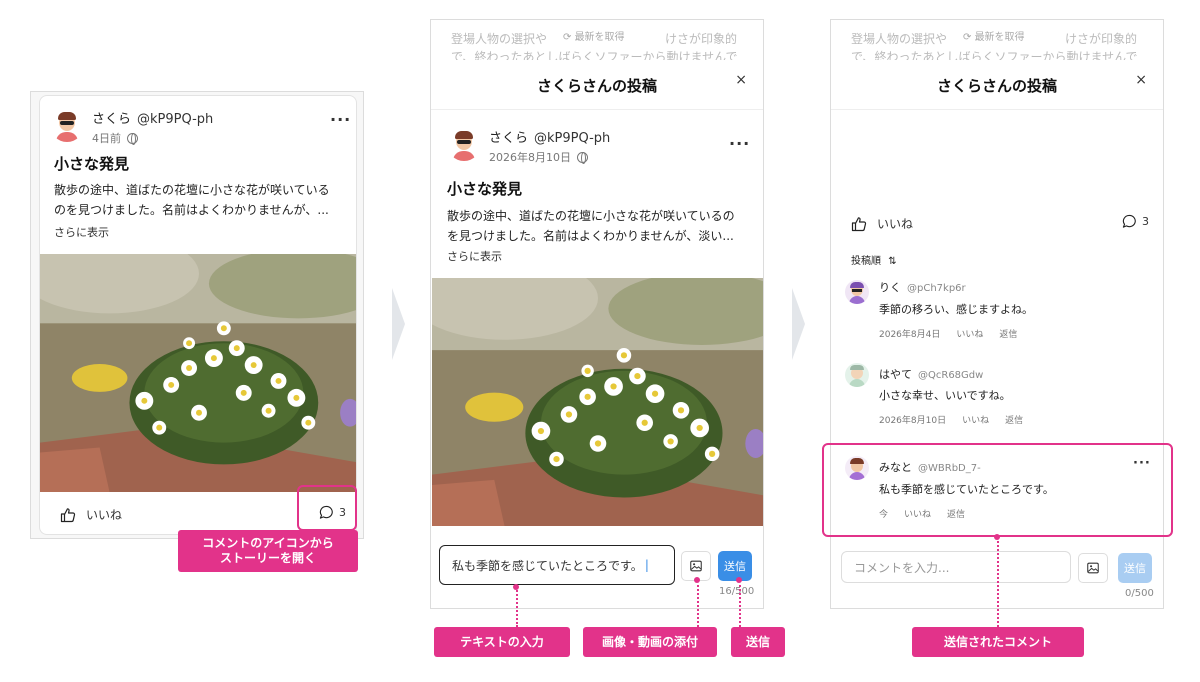 Image resolution: width=1200 pixels, height=682 pixels. I want to click on callout-text-input: テキストの入力, so click(502, 642).